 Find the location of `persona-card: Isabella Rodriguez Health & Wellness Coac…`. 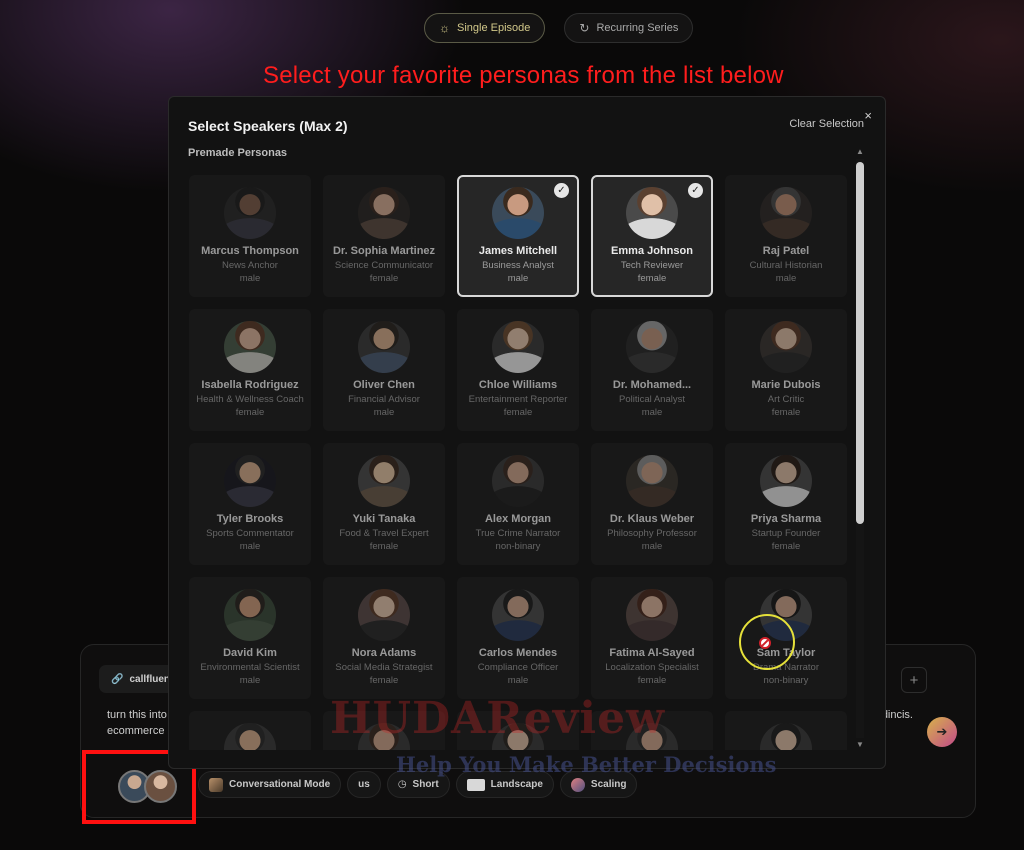

persona-card: Isabella Rodriguez Health & Wellness Coac… is located at coordinates (250, 370).